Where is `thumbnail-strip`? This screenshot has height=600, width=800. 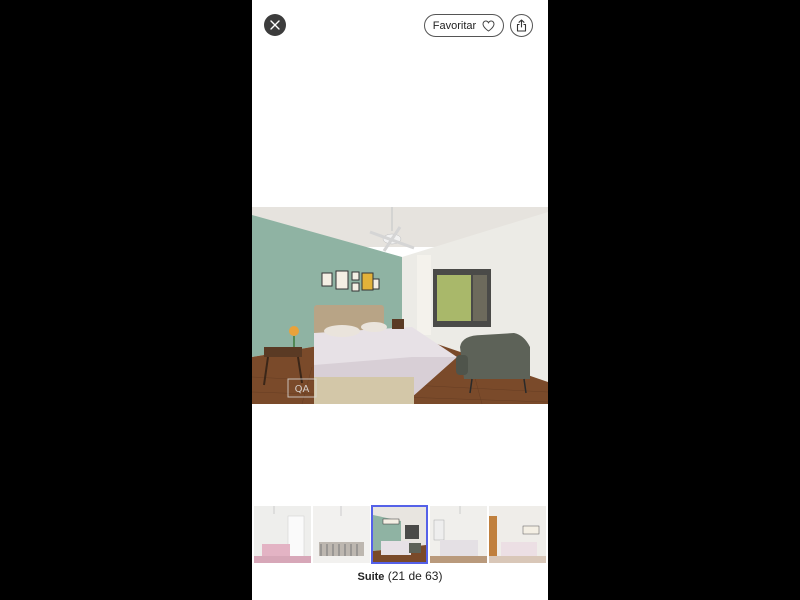
thumbnail-strip is located at coordinates (400, 534).